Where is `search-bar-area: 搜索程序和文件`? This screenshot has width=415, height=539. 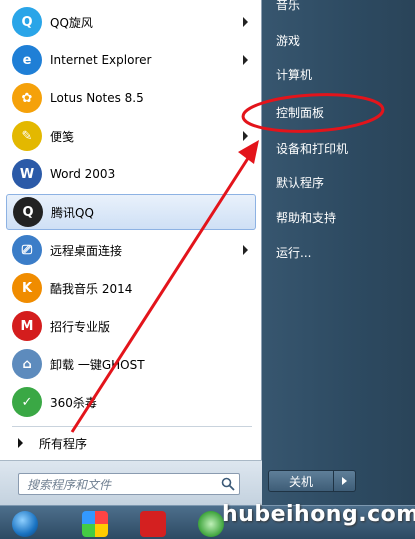 search-bar-area: 搜索程序和文件 is located at coordinates (131, 482).